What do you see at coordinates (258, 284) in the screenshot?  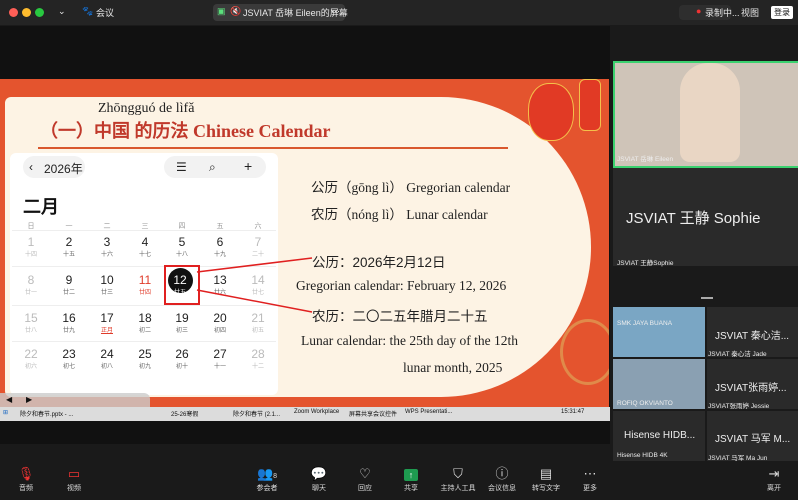 I see `calendar-day: 14 廿七` at bounding box center [258, 284].